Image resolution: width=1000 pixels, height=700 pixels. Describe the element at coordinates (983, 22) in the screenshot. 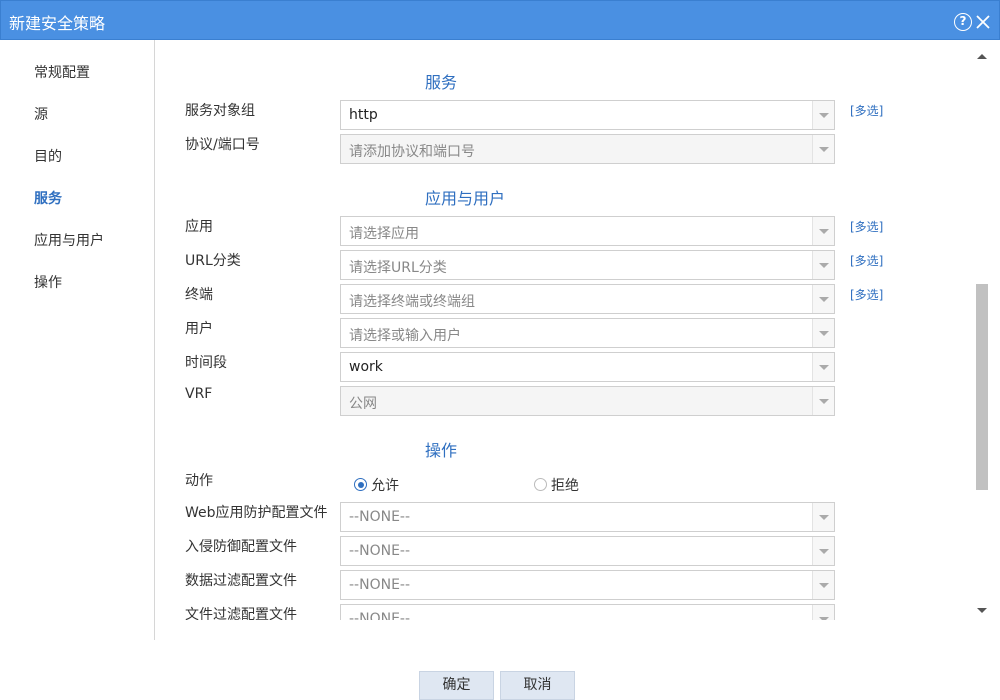

I see `close-icon` at that location.